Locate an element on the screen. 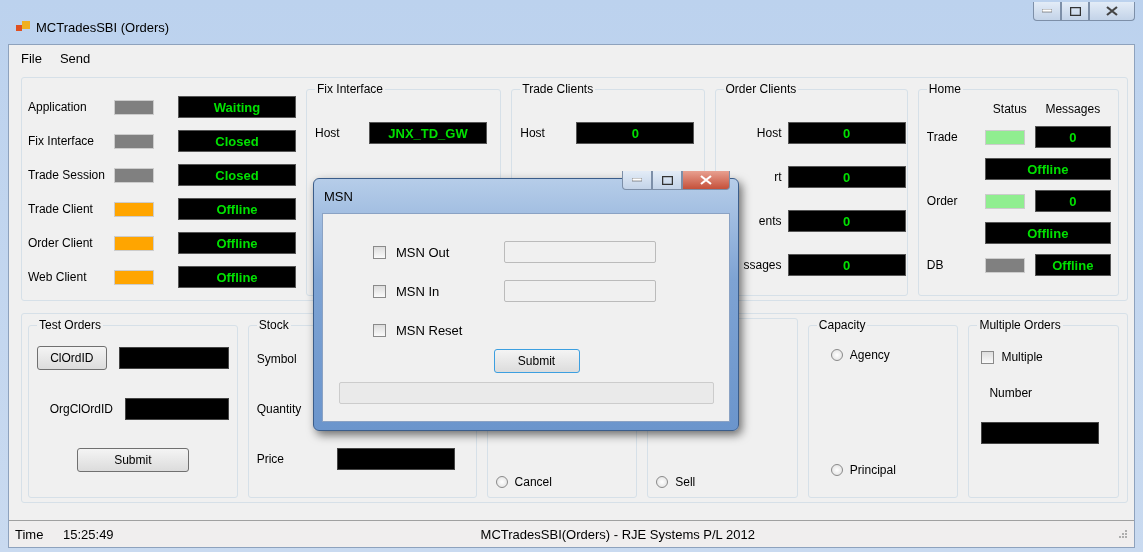 The width and height of the screenshot is (1143, 552). time-label: Time is located at coordinates (30, 534).